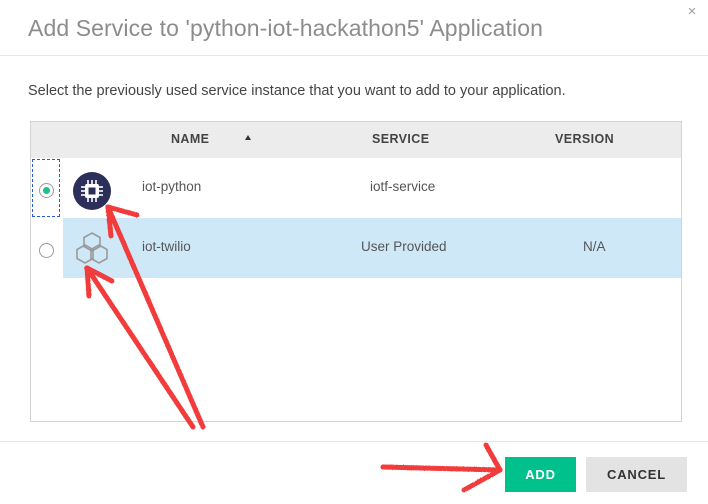 This screenshot has width=708, height=504. I want to click on iot-chip-icon, so click(92, 191).